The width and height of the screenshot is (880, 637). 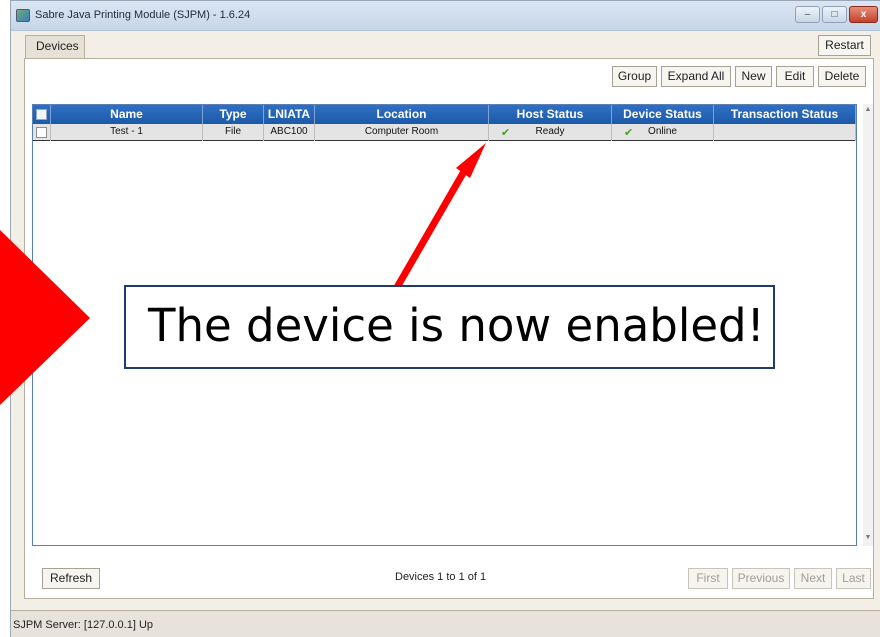 What do you see at coordinates (795, 76) in the screenshot?
I see `edit-button: Edit` at bounding box center [795, 76].